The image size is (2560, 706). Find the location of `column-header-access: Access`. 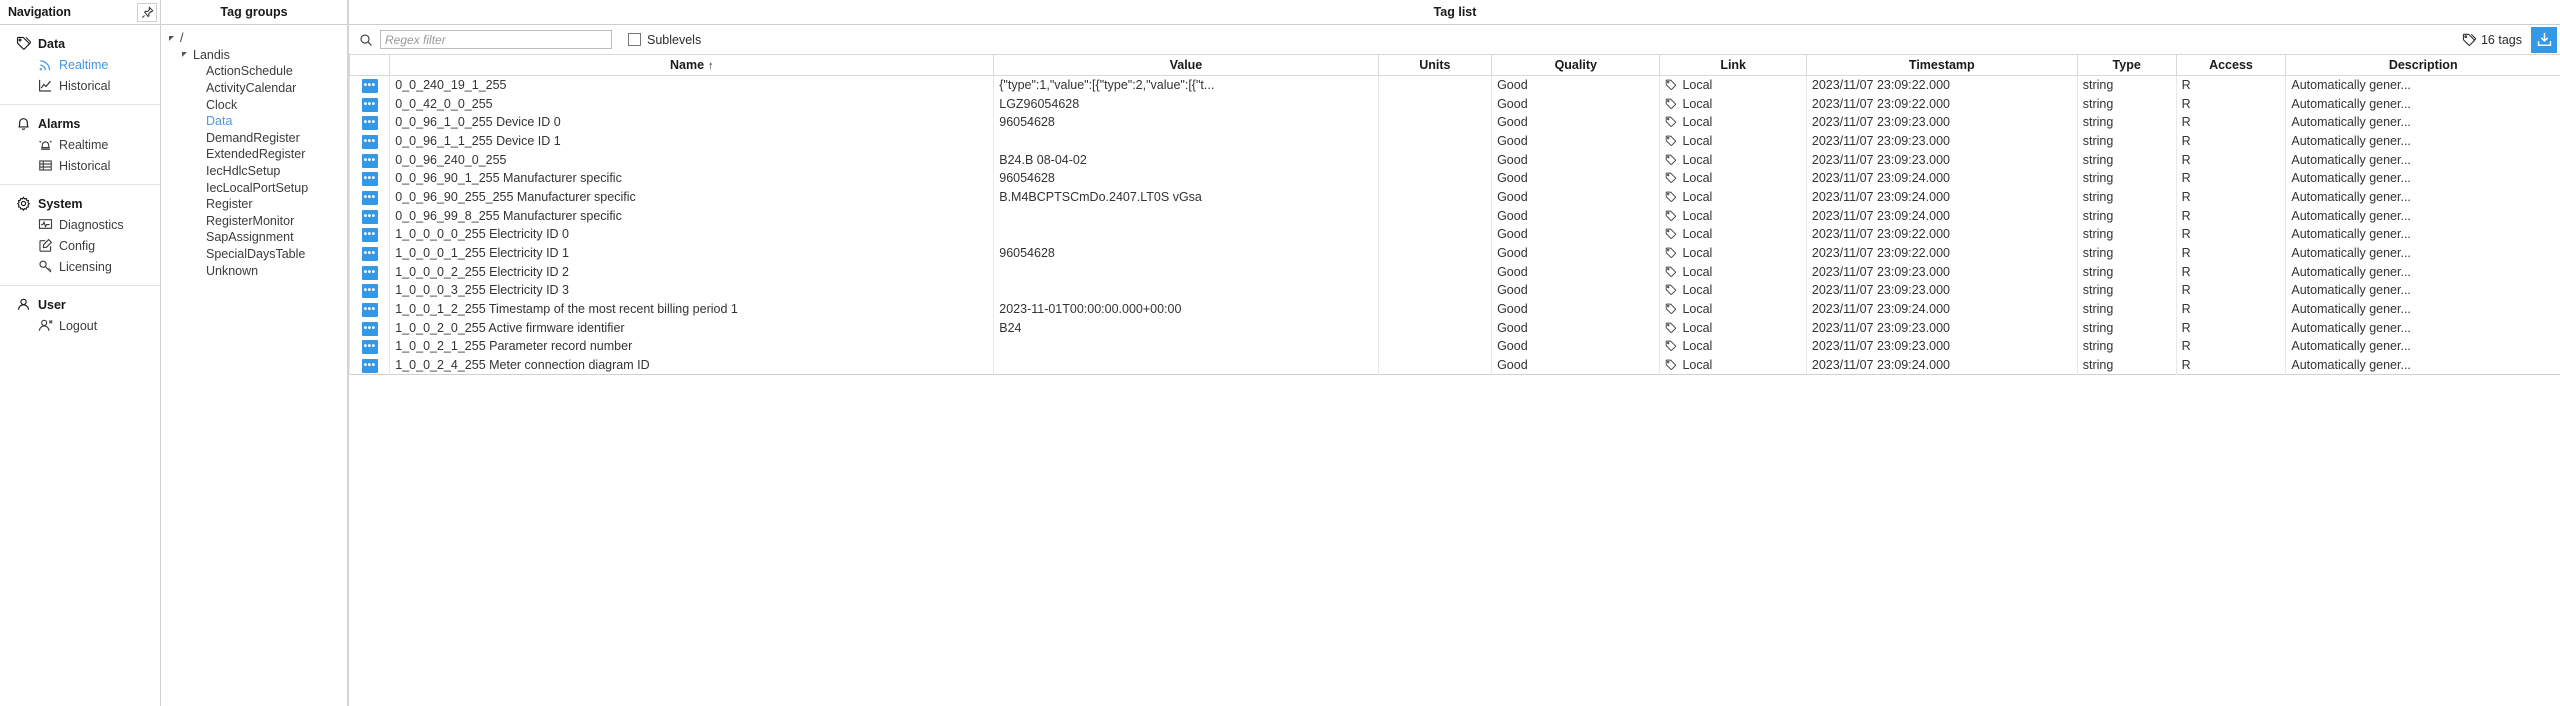

column-header-access: Access is located at coordinates (2231, 65).